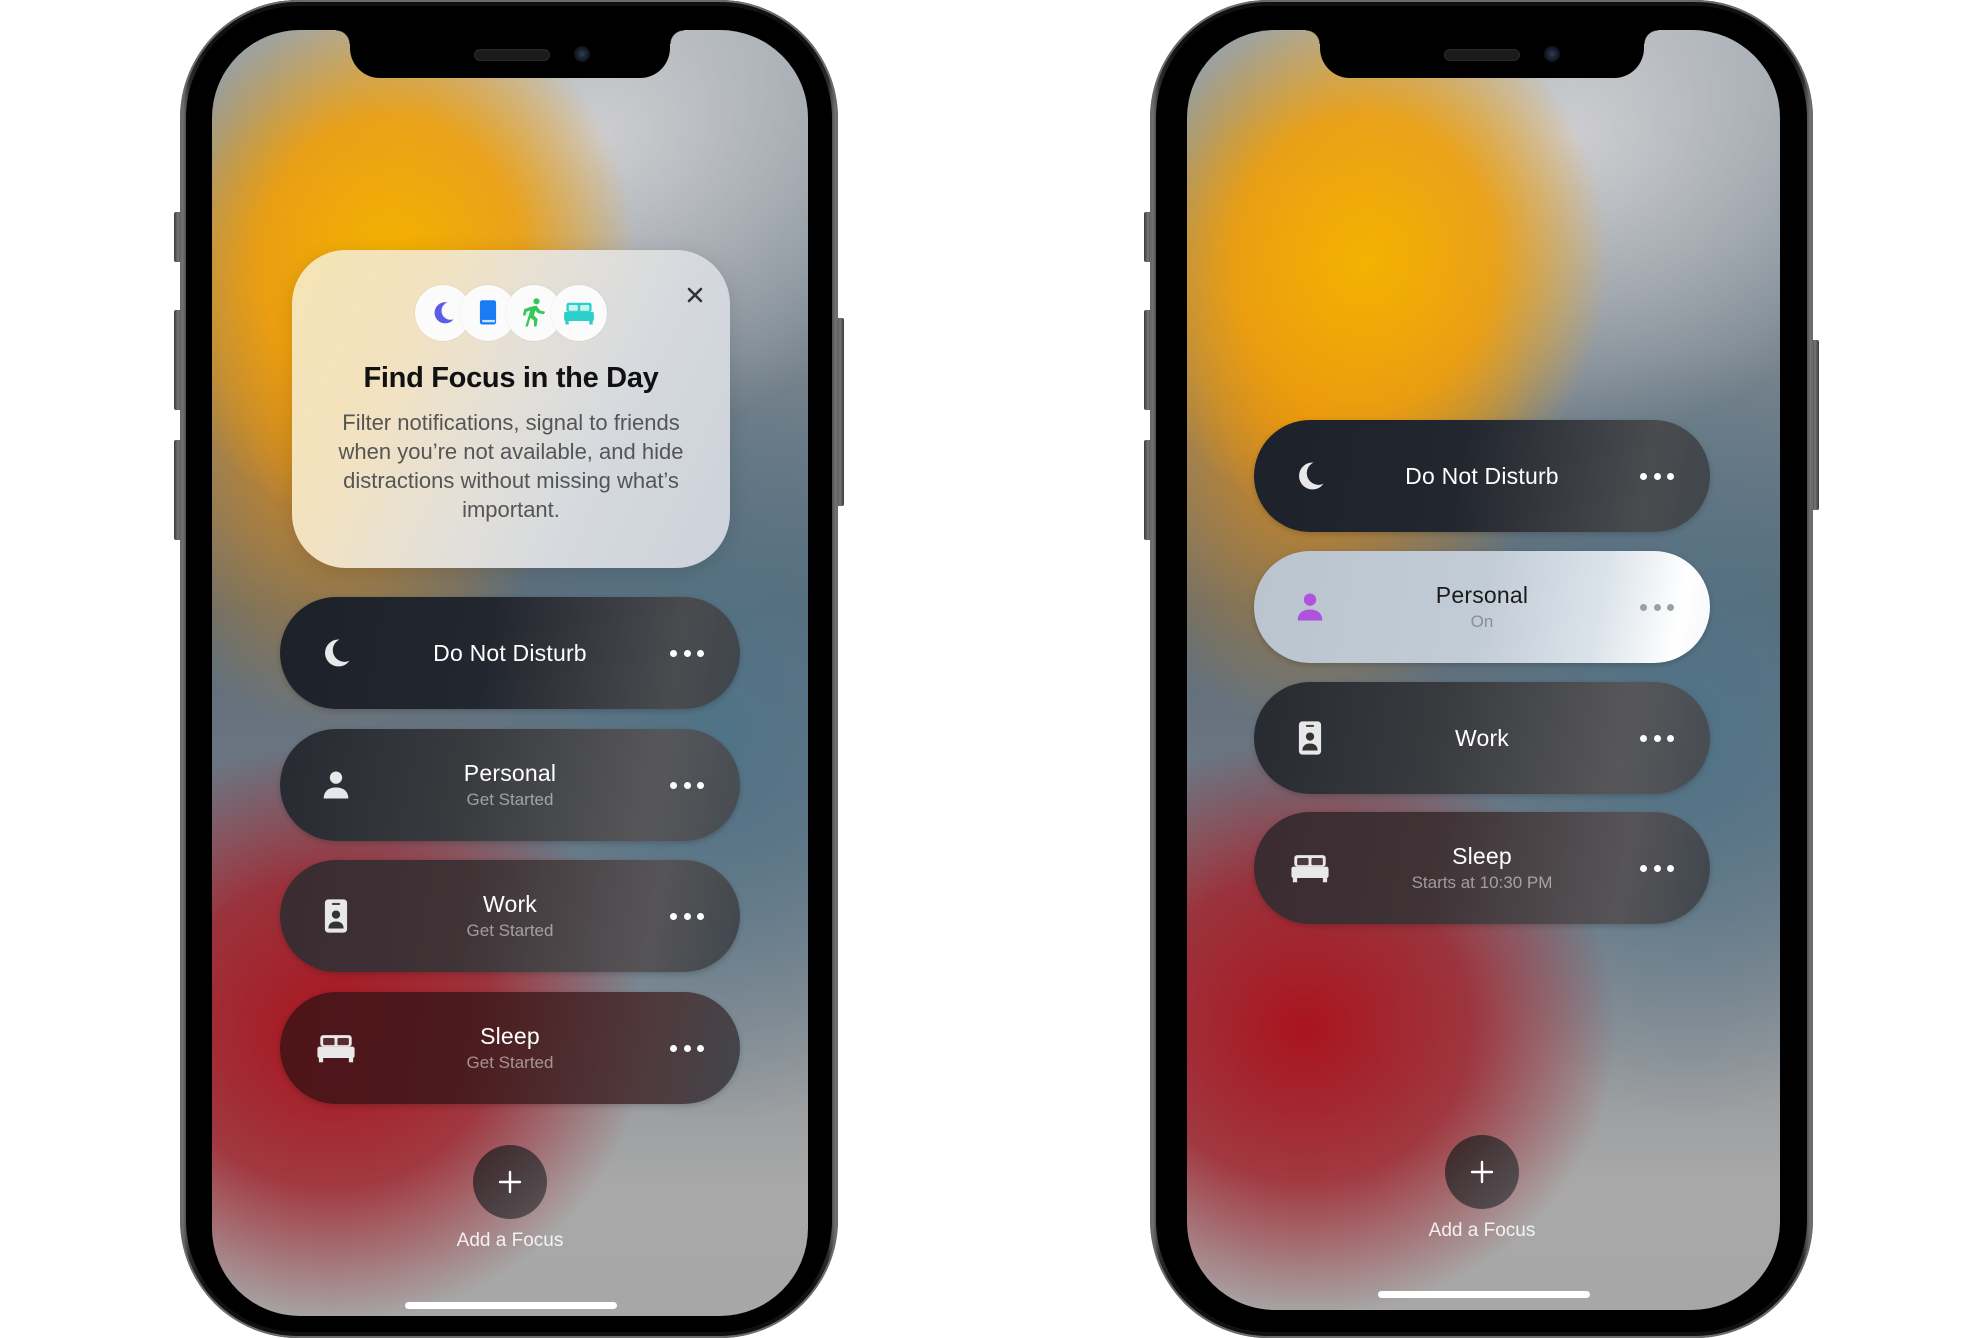  What do you see at coordinates (695, 295) in the screenshot?
I see `close-icon` at bounding box center [695, 295].